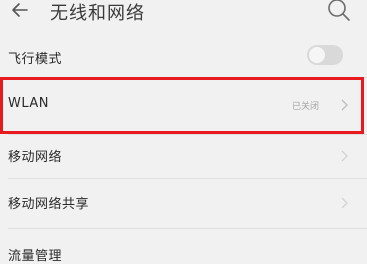 This screenshot has height=264, width=367. I want to click on title-bar: 无线和网络, so click(183, 15).